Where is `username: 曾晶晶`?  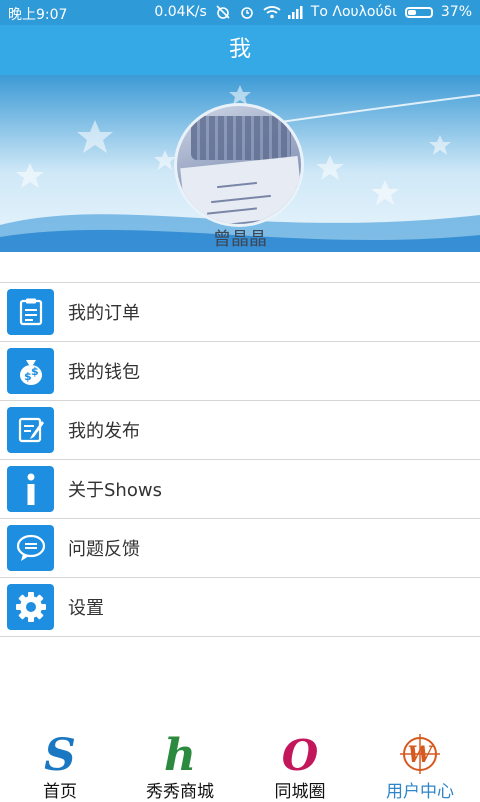
username: 曾晶晶 is located at coordinates (240, 239).